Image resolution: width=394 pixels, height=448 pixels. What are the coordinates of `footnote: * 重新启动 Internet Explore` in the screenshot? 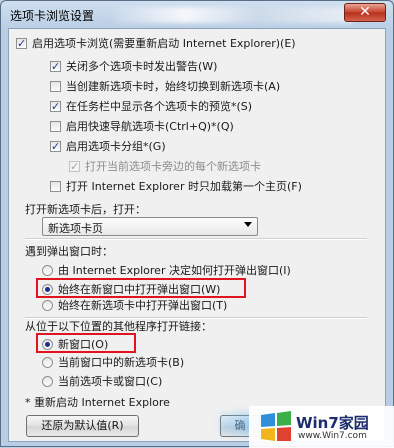 It's located at (97, 402).